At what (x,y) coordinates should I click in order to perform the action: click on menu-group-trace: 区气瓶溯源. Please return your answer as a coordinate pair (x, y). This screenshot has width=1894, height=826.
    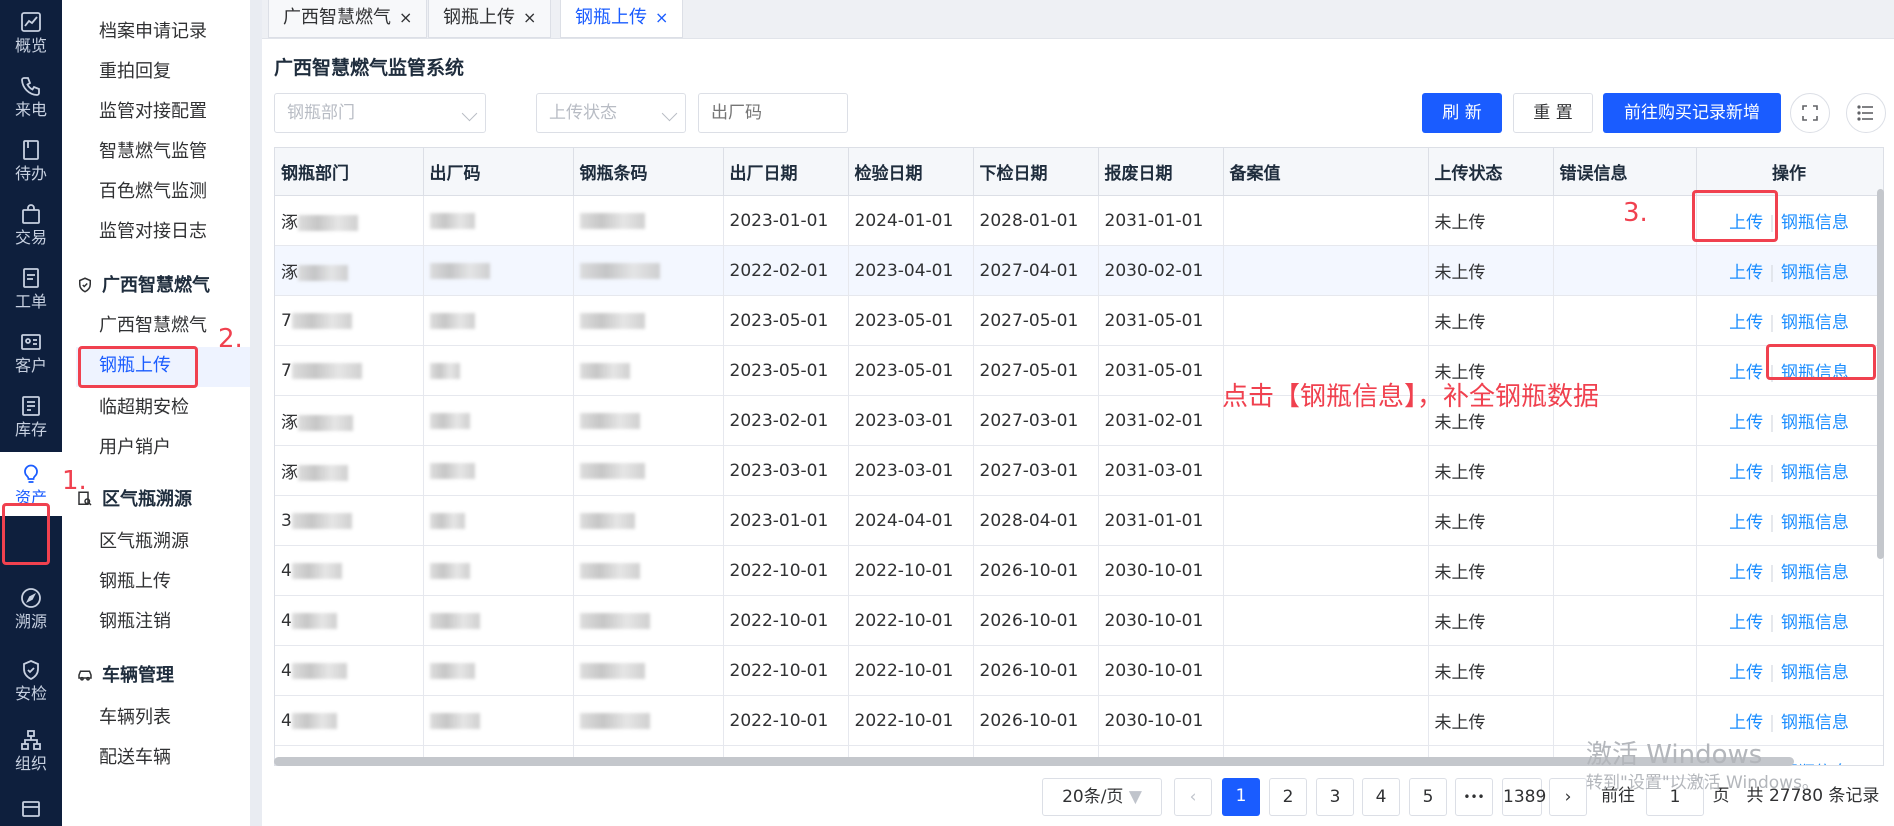
    Looking at the image, I should click on (134, 500).